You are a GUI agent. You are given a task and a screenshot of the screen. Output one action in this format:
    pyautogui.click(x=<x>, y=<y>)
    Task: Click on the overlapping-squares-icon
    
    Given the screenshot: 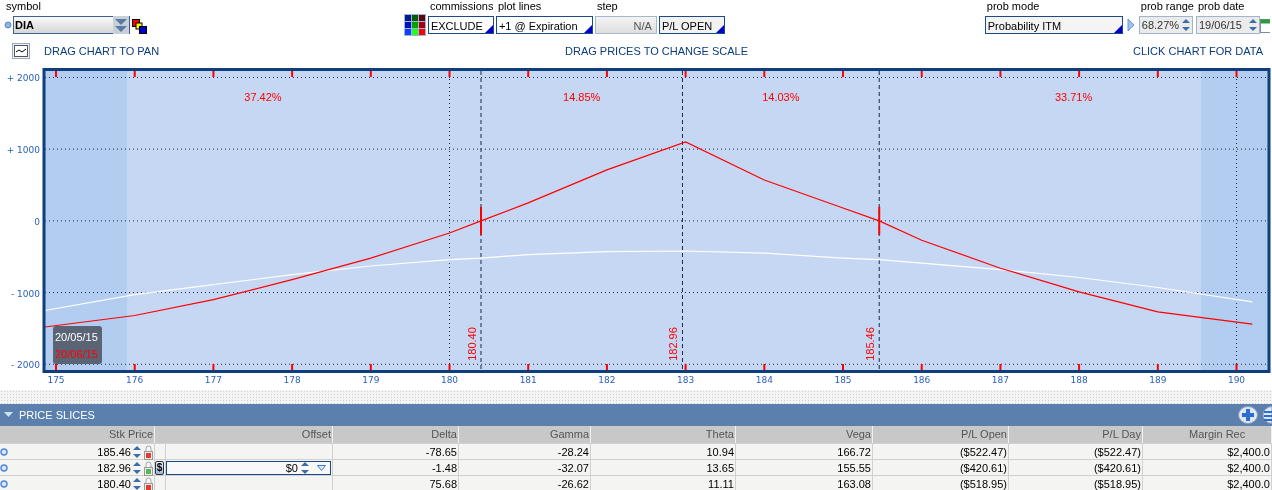 What is the action you would take?
    pyautogui.click(x=139, y=26)
    